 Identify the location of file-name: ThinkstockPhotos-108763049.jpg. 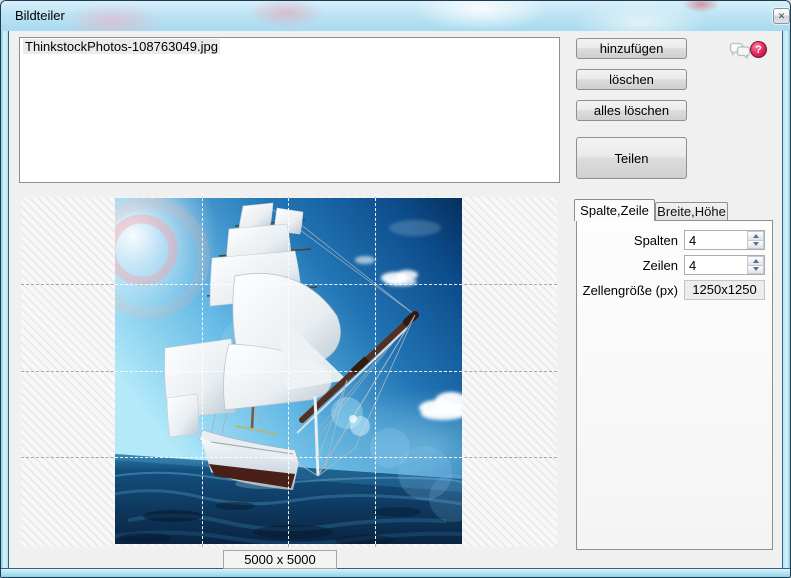
(121, 46).